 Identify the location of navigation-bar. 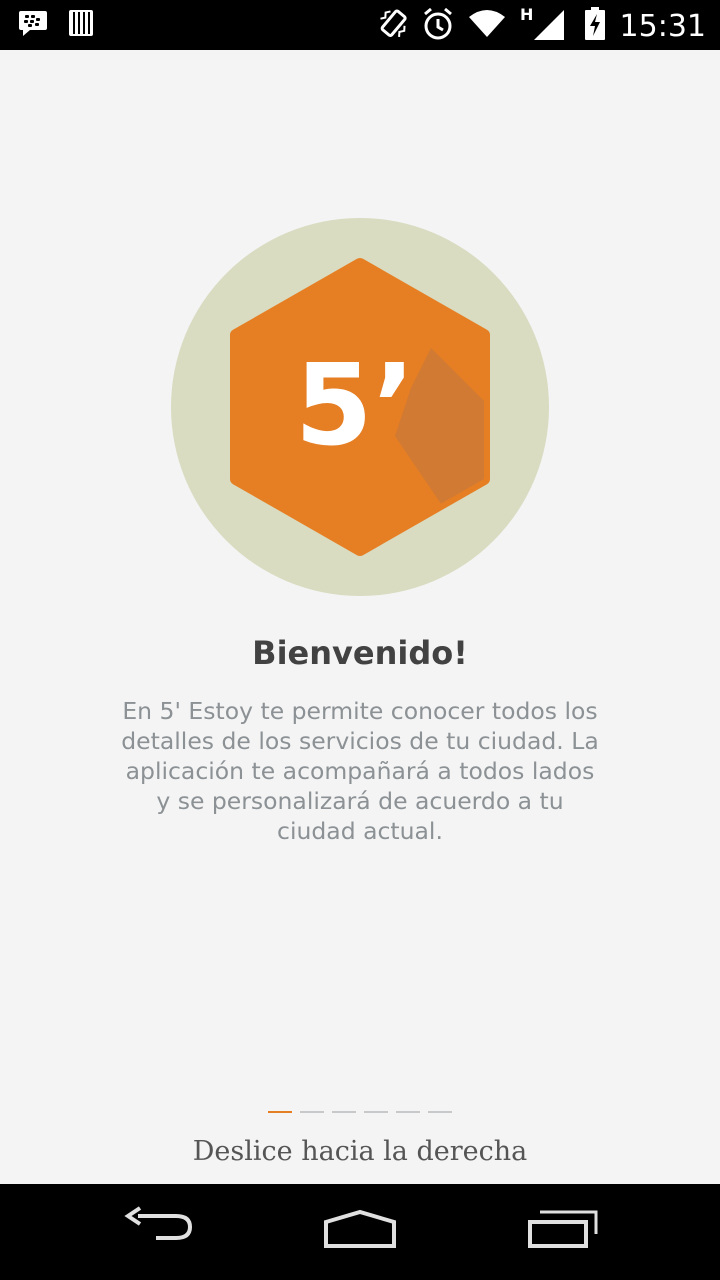
(360, 1232).